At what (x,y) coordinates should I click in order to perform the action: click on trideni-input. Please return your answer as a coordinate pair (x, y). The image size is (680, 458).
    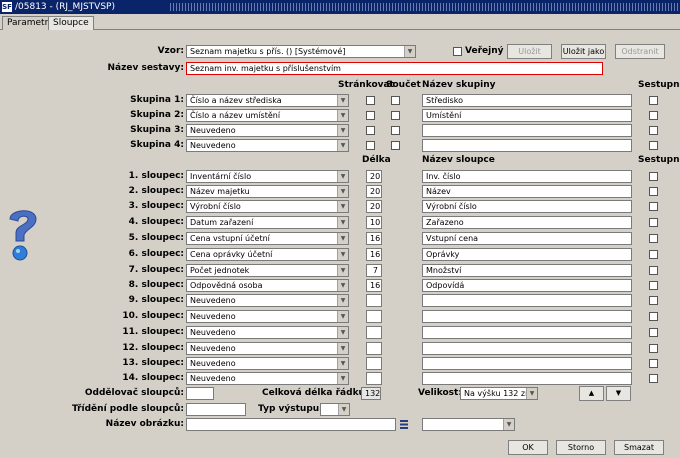
    Looking at the image, I should click on (216, 409).